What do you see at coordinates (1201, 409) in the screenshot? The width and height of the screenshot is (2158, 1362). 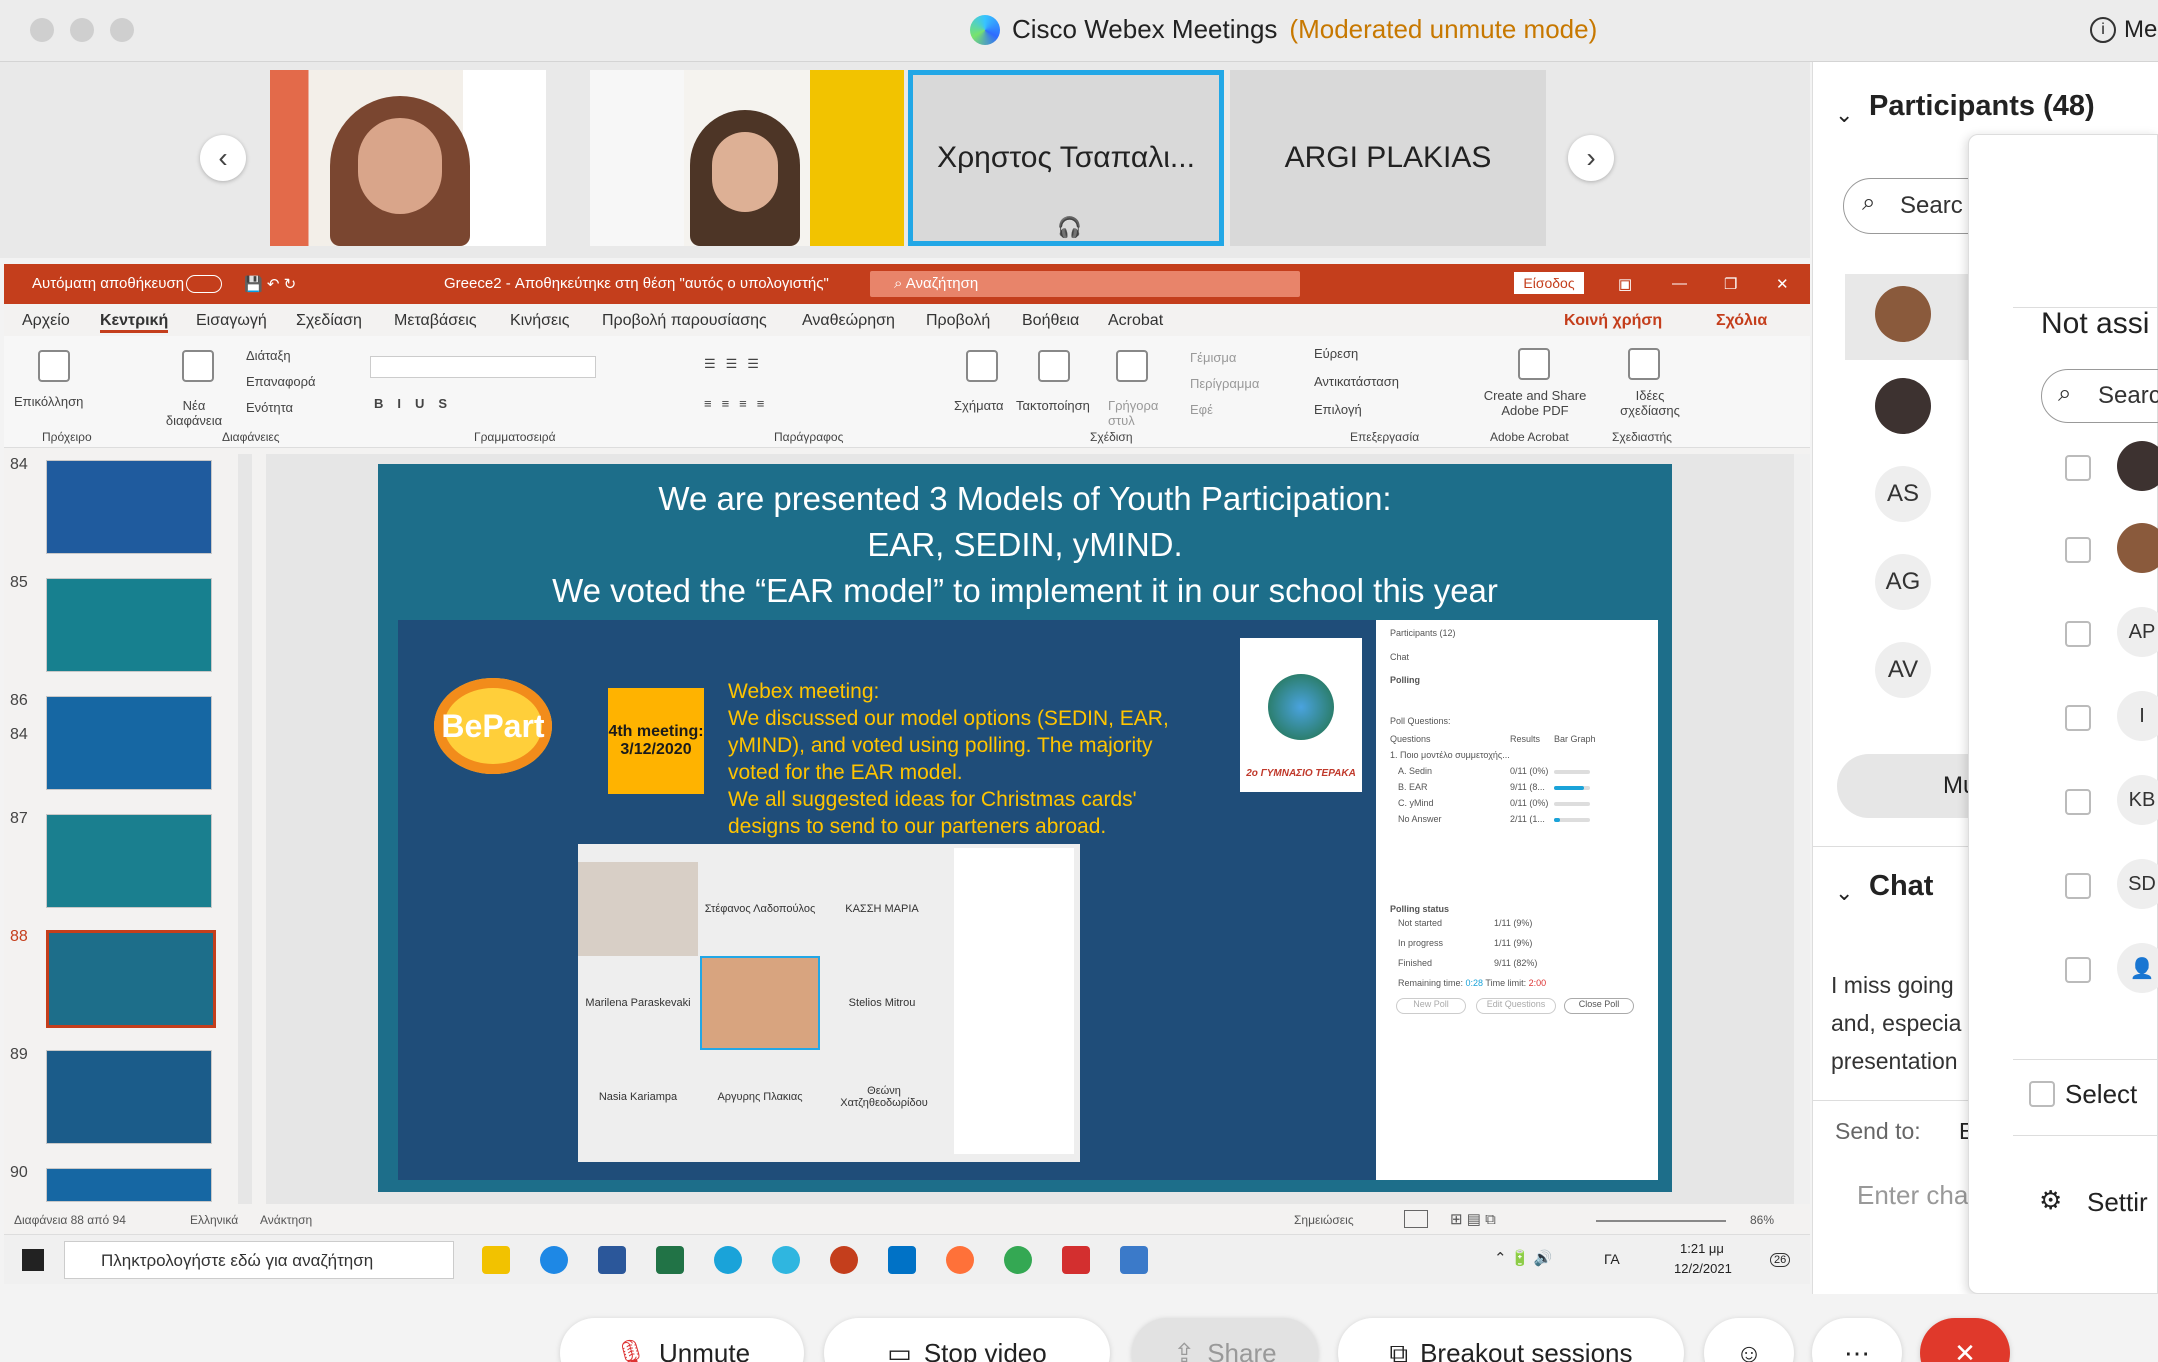 I see `effects-label: Εφέ` at bounding box center [1201, 409].